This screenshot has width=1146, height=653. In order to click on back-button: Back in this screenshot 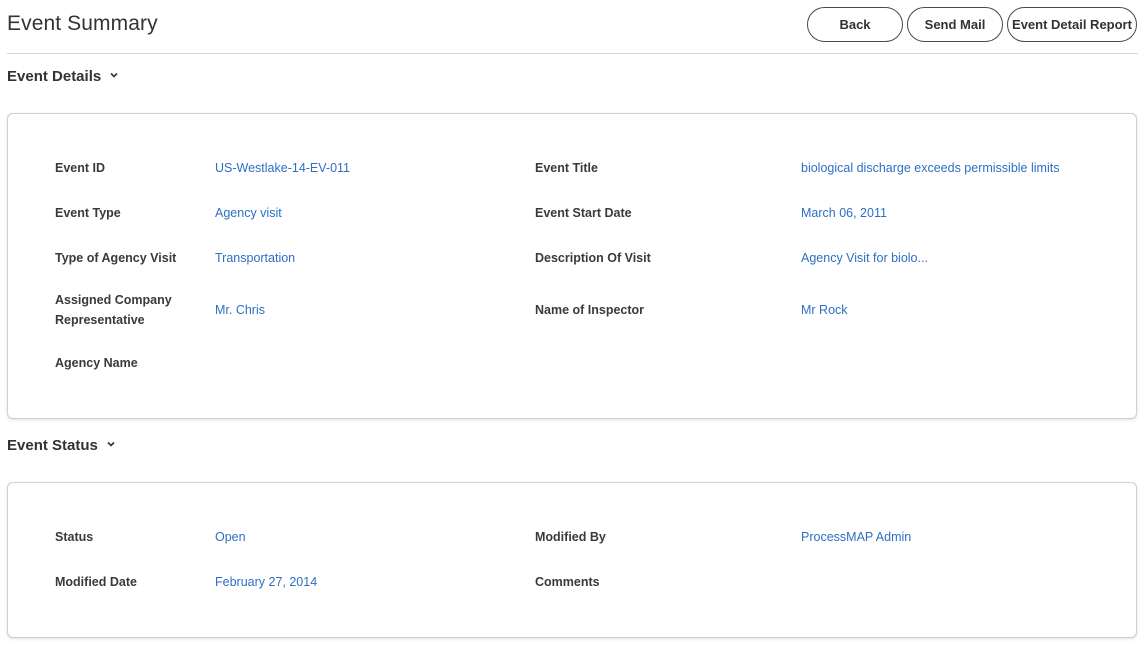, I will do `click(855, 24)`.